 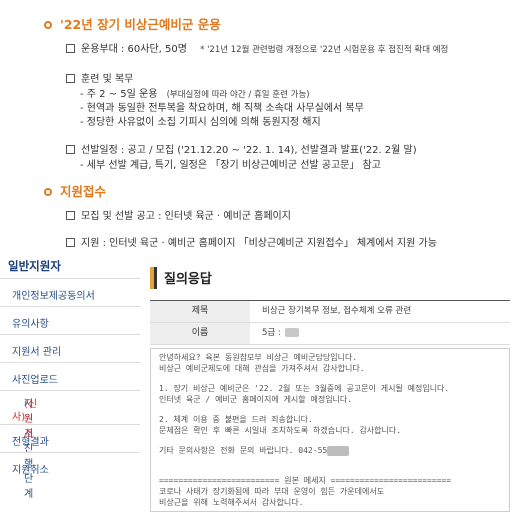 I want to click on sidebar-item-consent: 개인정보제공동의서, so click(x=70, y=292).